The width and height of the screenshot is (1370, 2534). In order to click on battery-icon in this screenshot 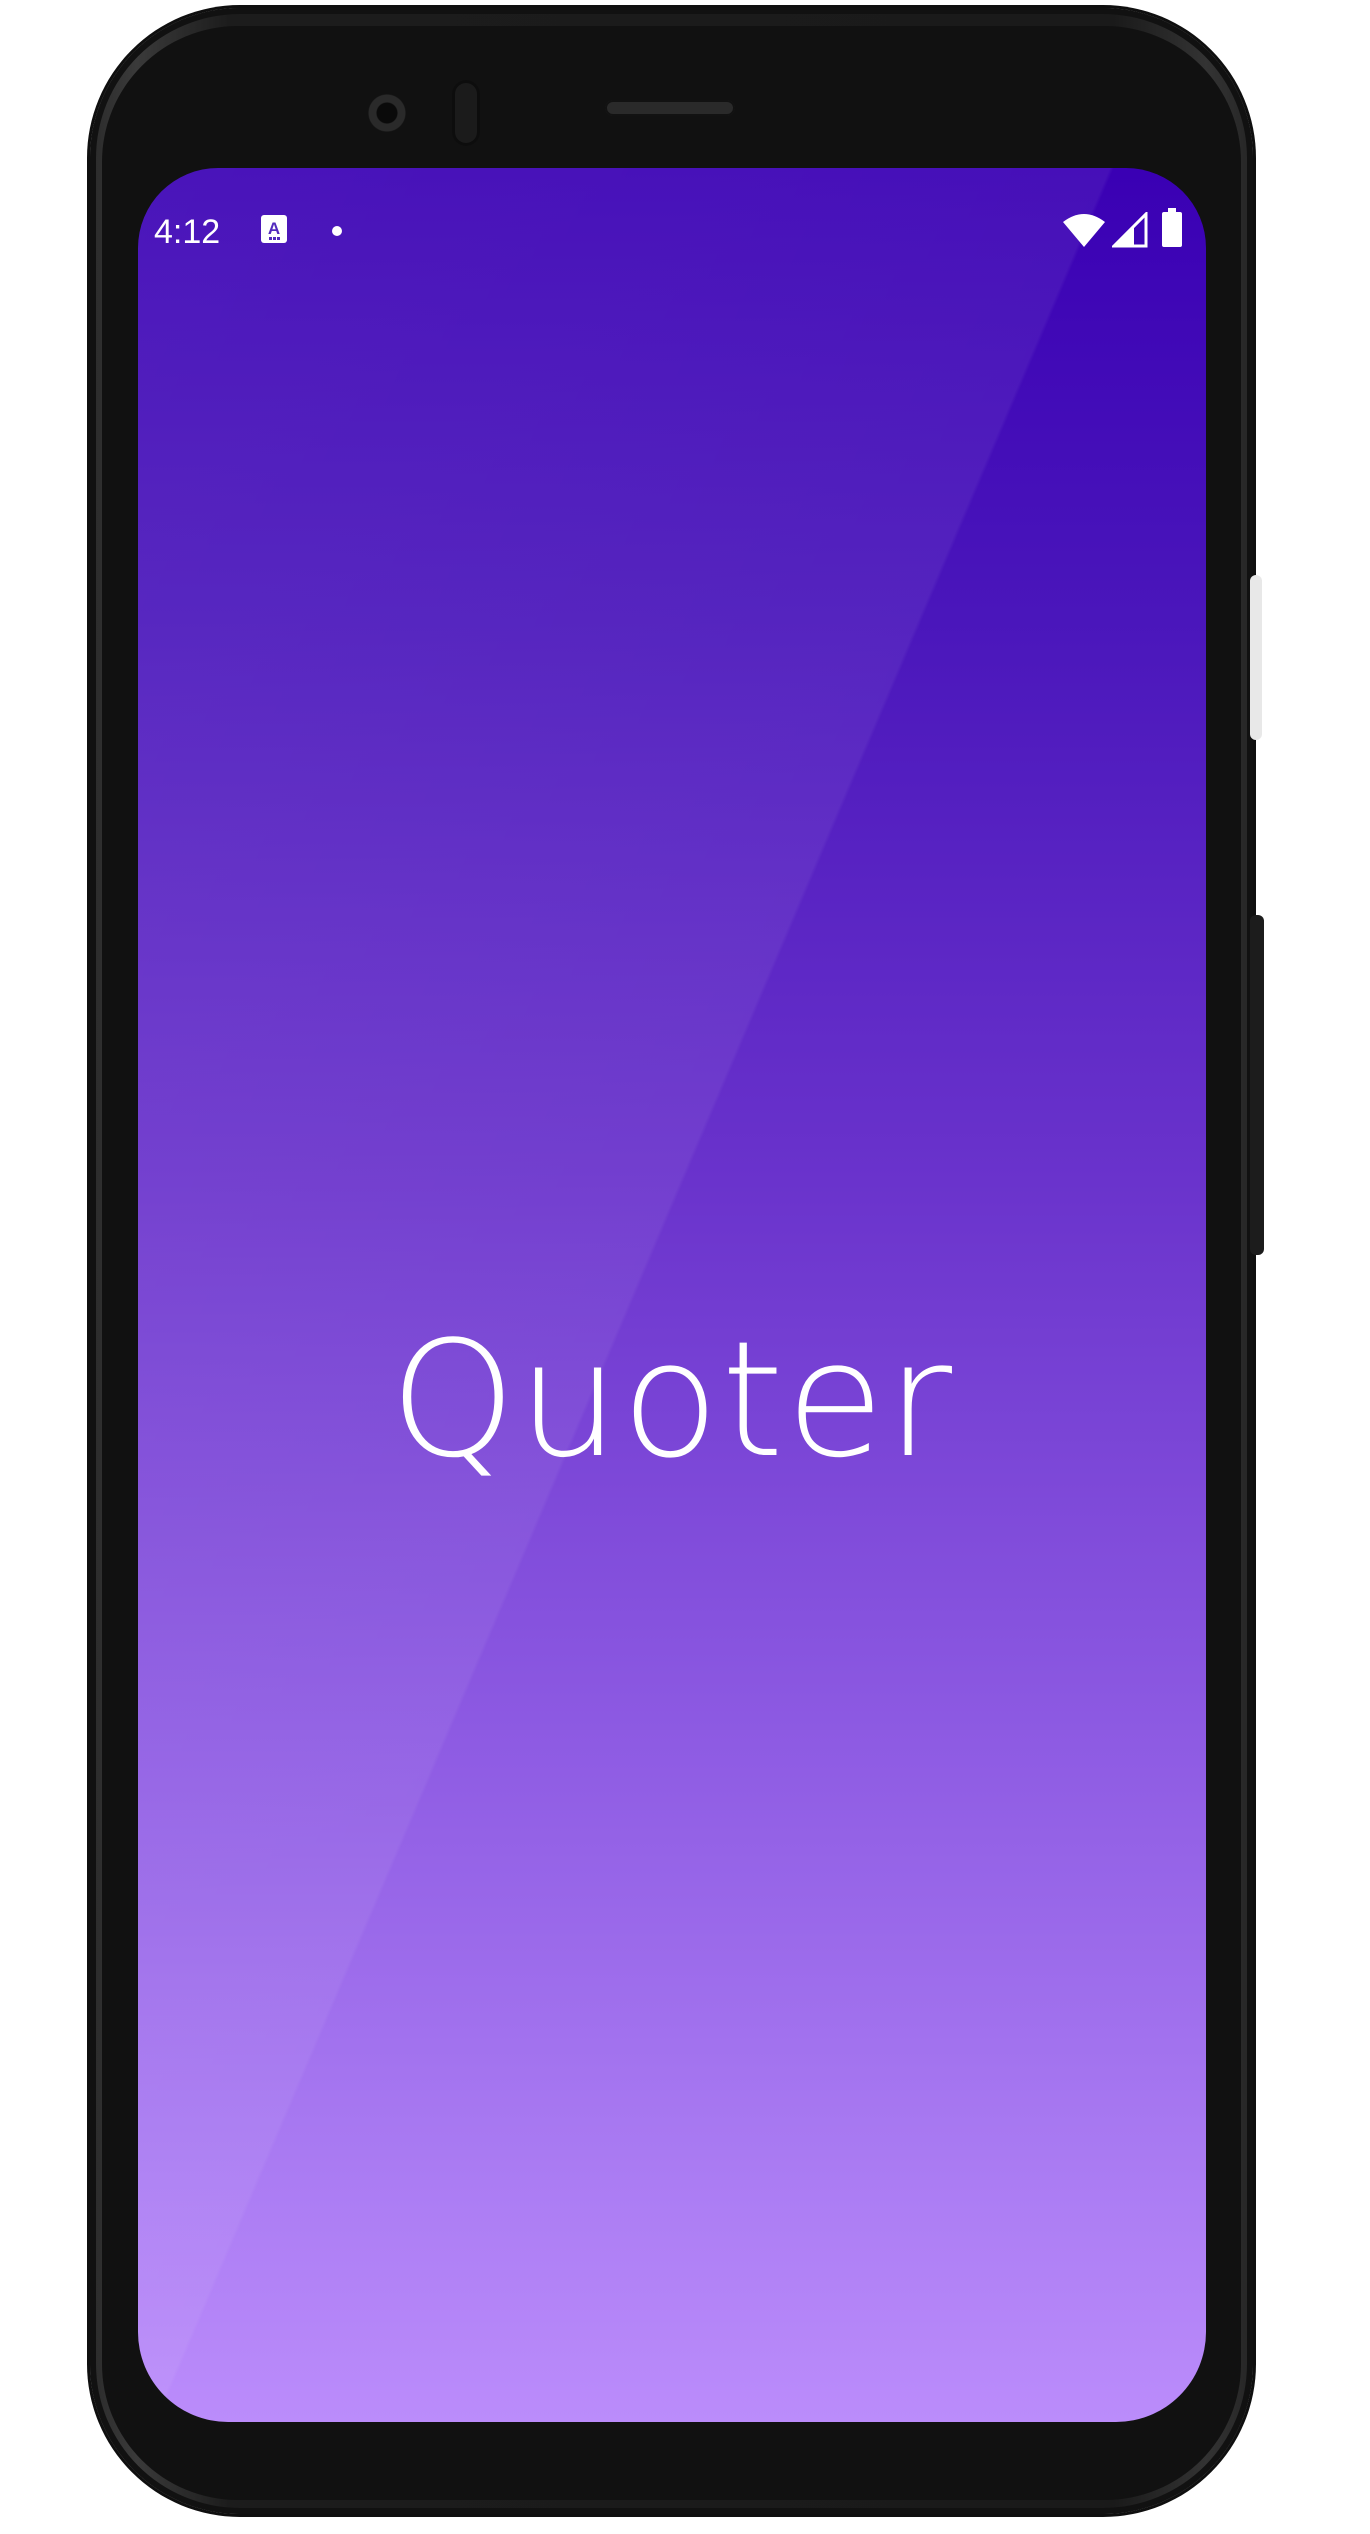, I will do `click(1172, 227)`.